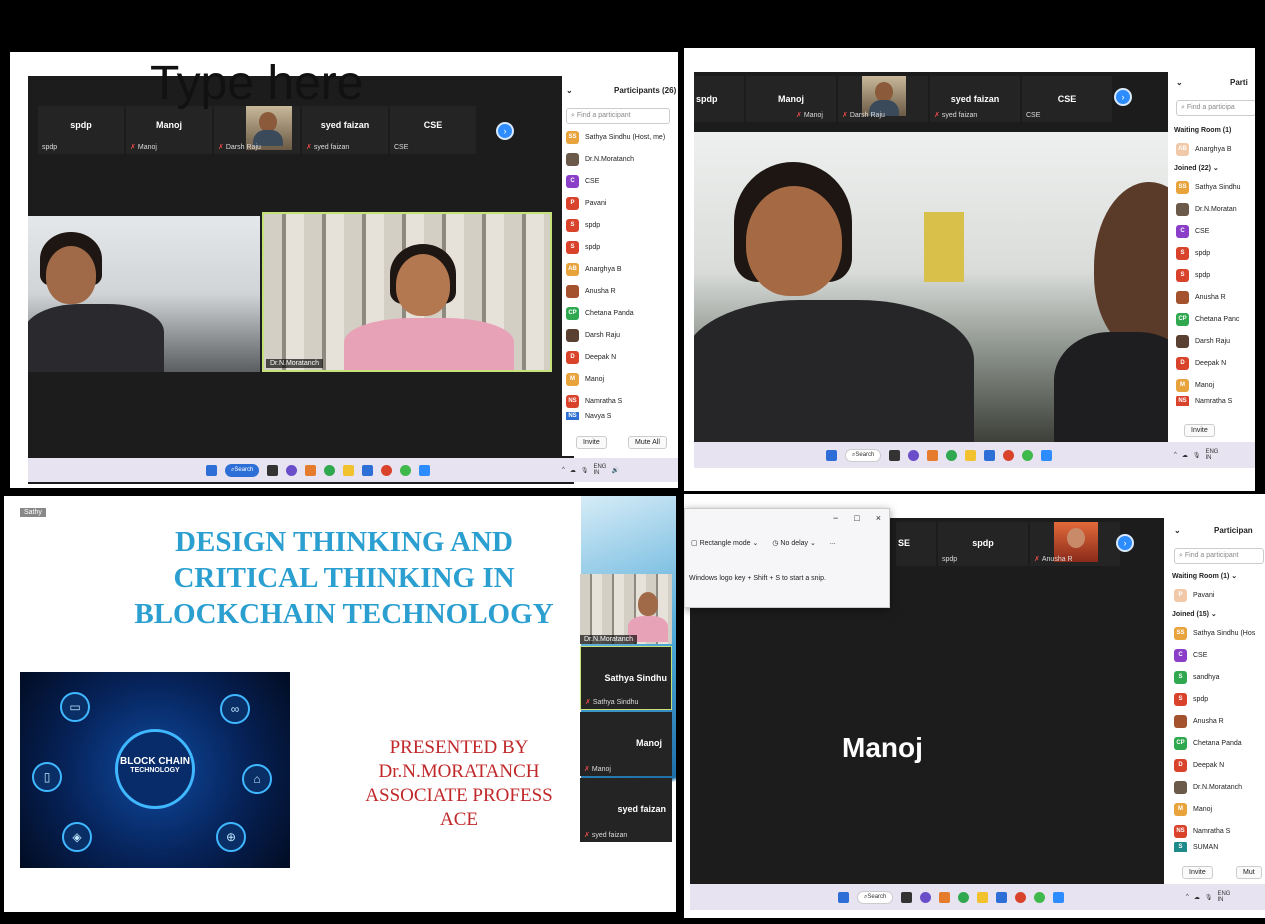  Describe the element at coordinates (1213, 209) in the screenshot. I see `list-item: Dr.N.Moratan` at that location.